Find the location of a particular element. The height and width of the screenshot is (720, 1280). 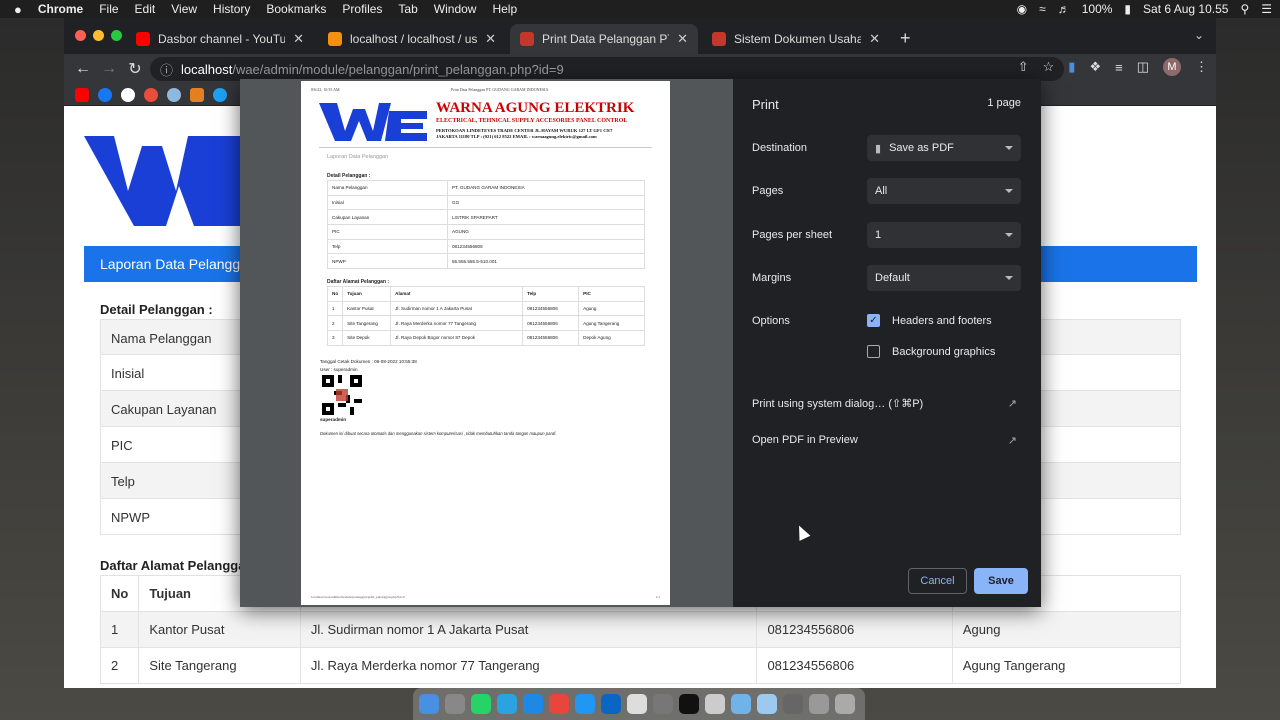

chrome-menu-icon: ⋮ is located at coordinates (1201, 67).